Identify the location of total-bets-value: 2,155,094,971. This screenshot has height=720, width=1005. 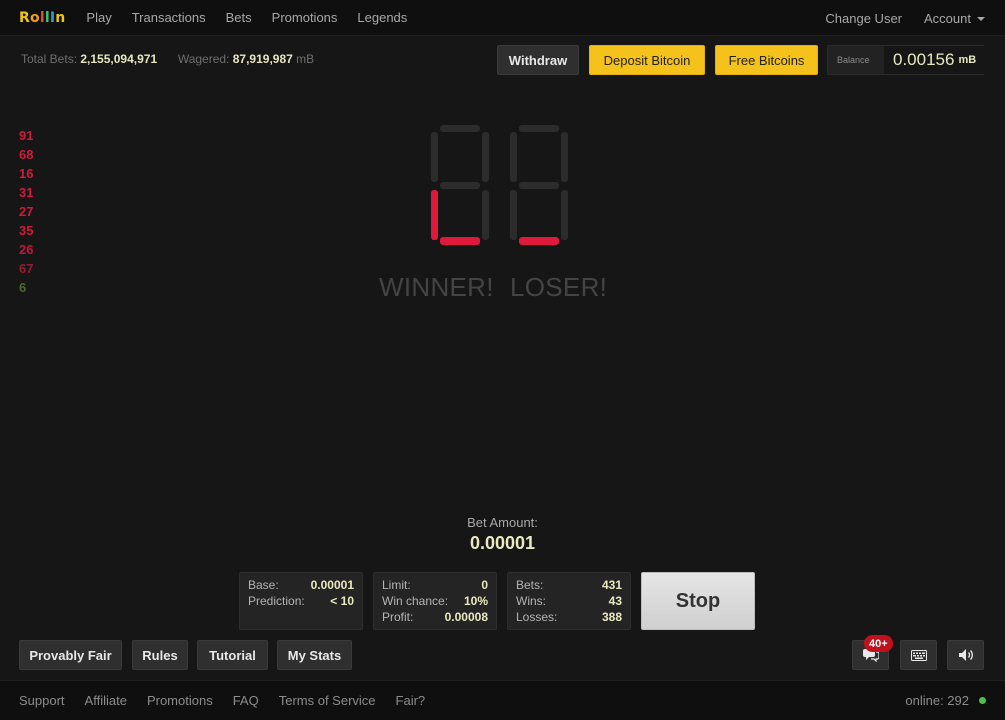
(119, 59).